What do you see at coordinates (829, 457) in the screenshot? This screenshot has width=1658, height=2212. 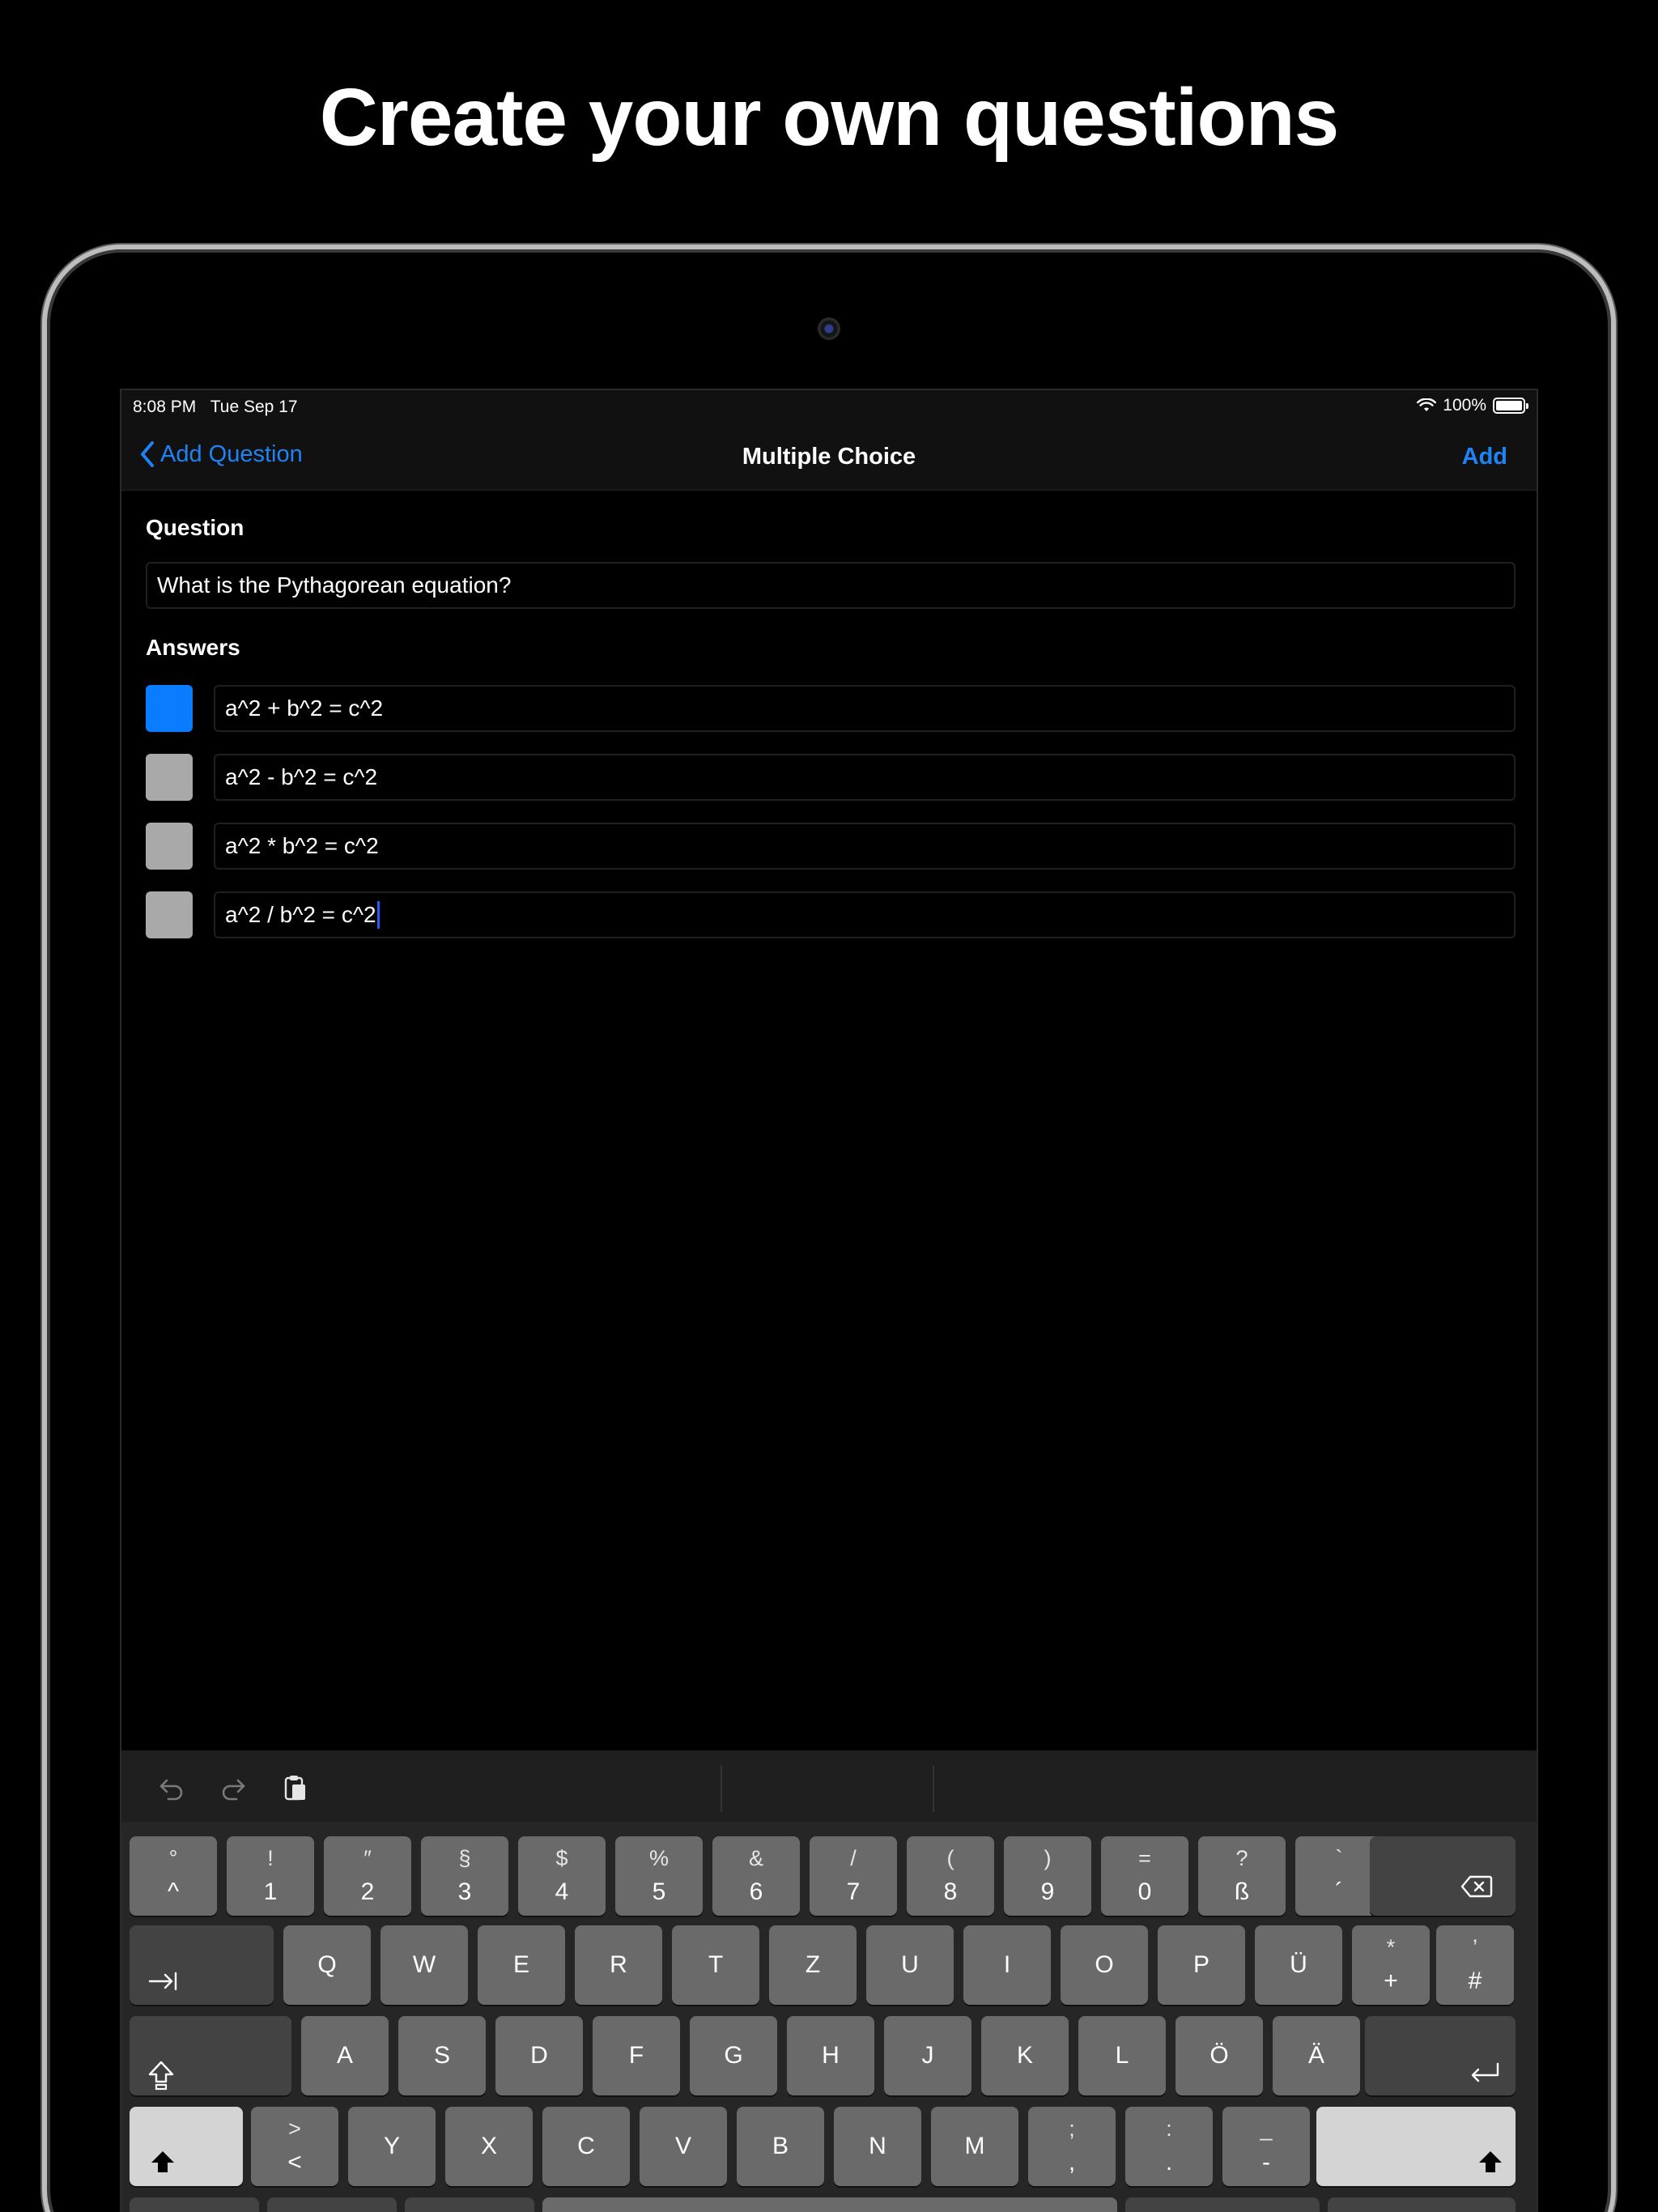 I see `nav-title: Multiple Choice` at bounding box center [829, 457].